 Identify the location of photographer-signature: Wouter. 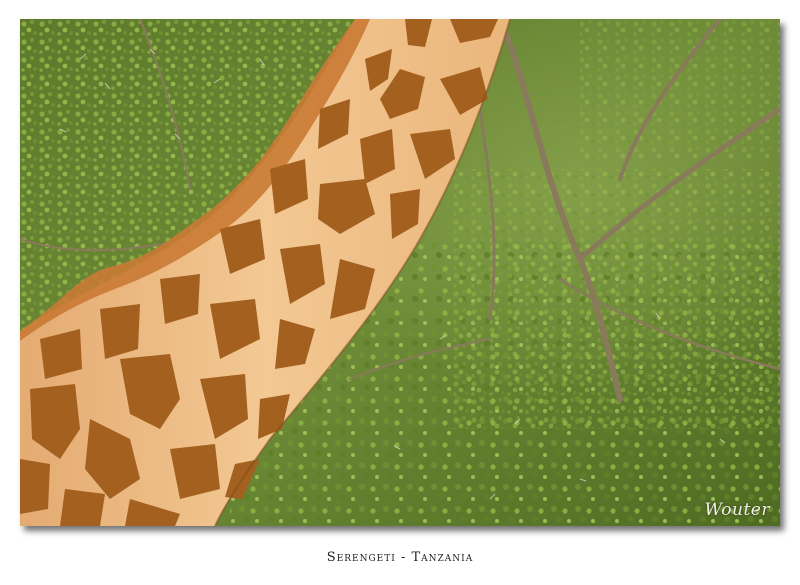
(737, 510).